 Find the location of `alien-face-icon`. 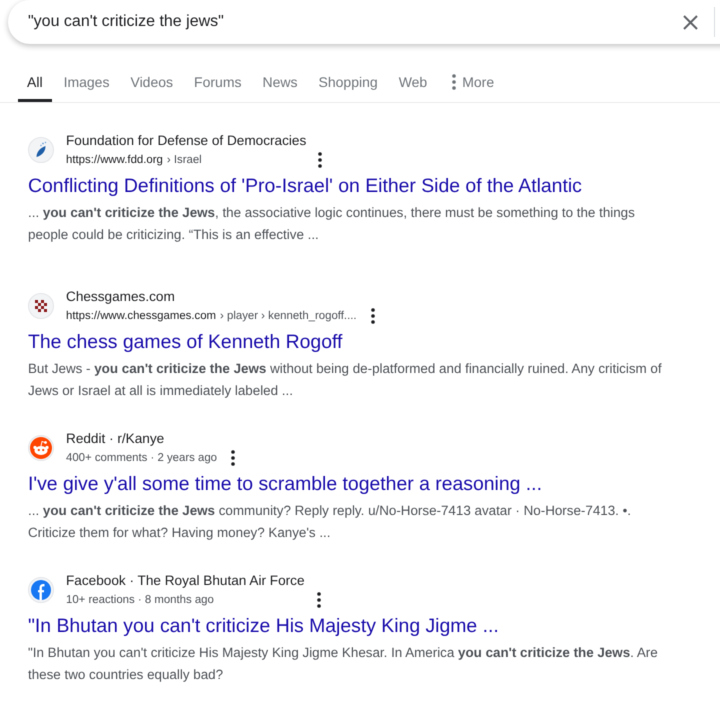

alien-face-icon is located at coordinates (41, 448).